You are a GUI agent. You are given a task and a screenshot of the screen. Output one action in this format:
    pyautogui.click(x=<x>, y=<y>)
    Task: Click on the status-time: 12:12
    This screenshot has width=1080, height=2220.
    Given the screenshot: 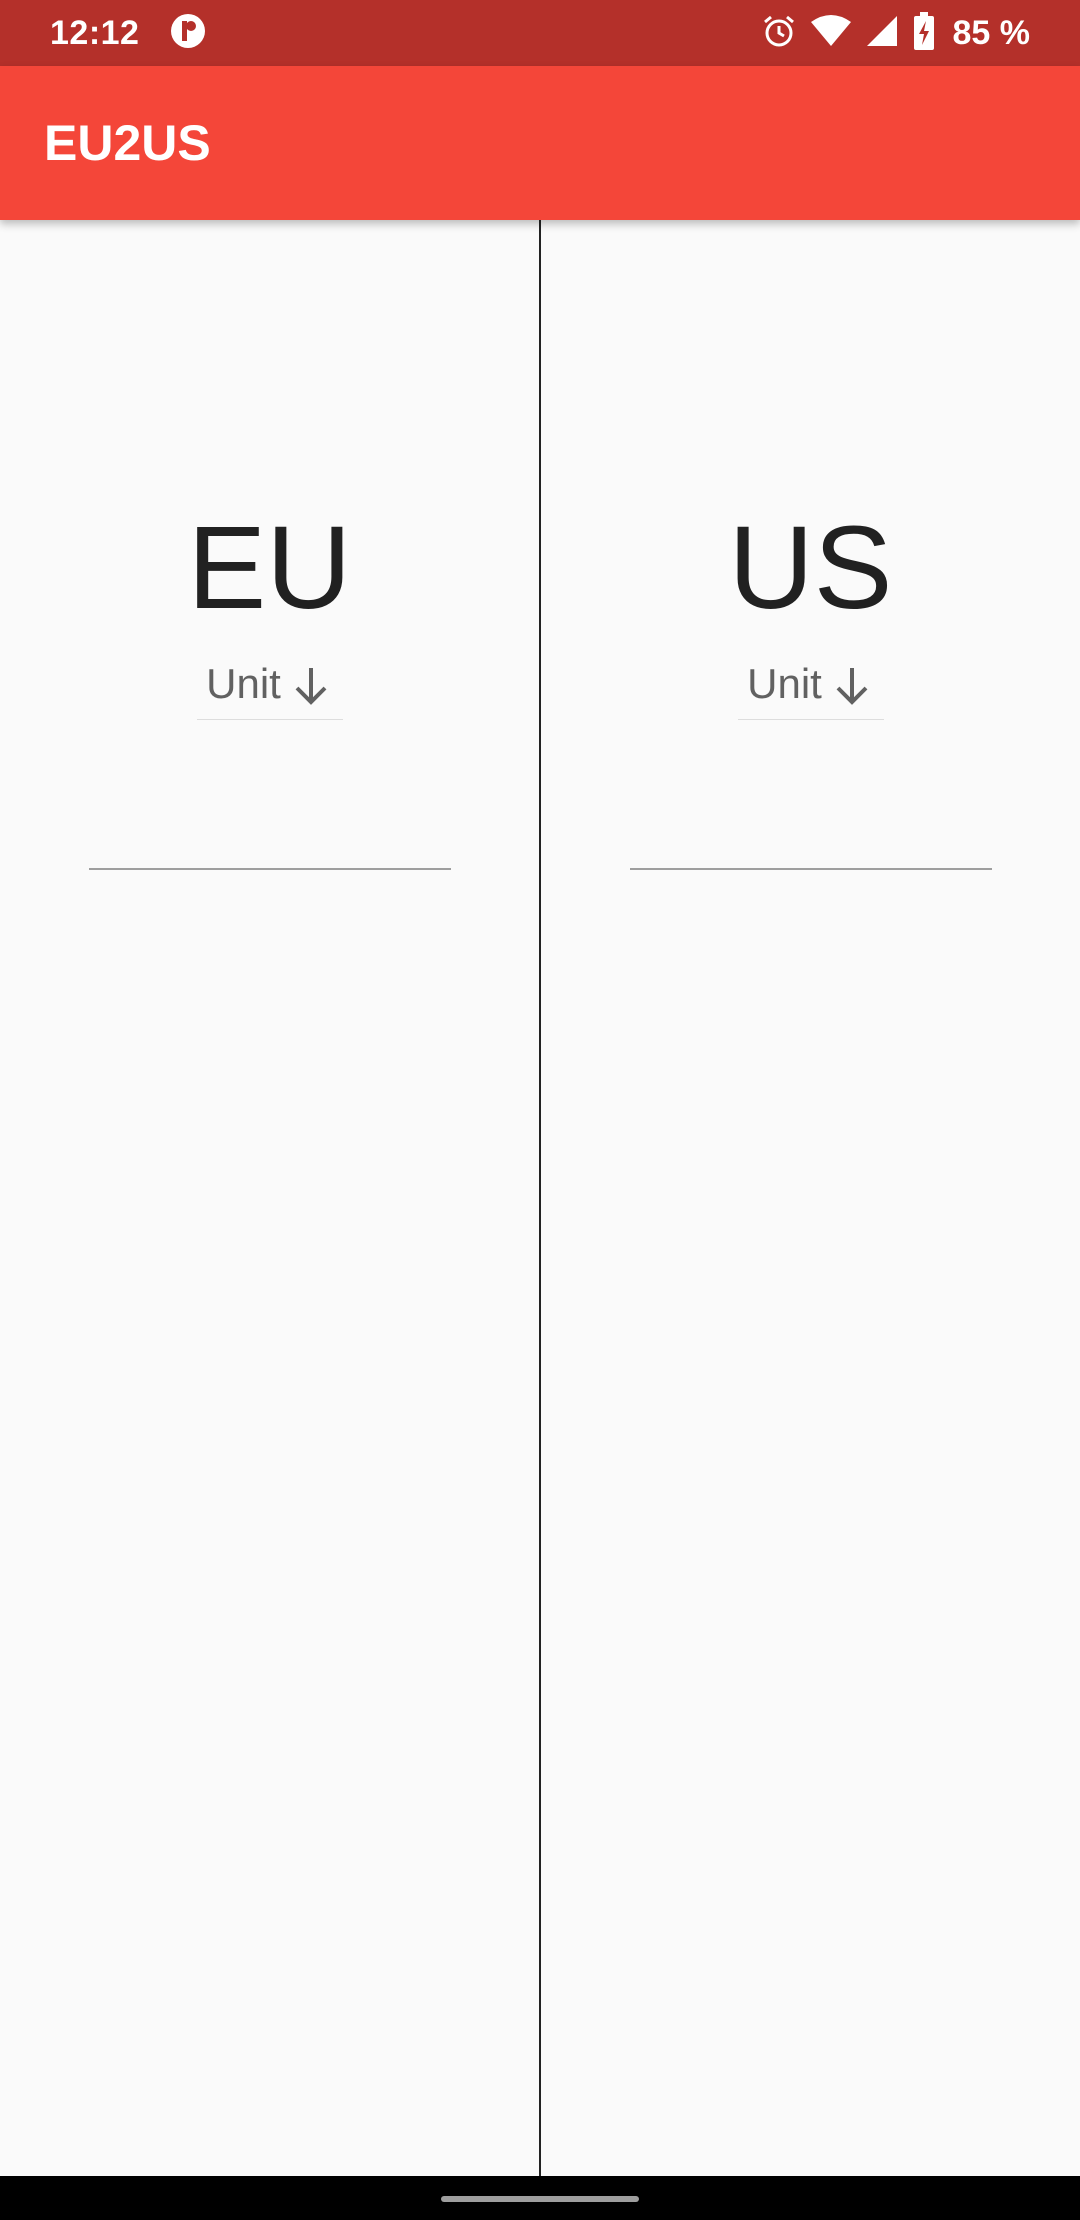 What is the action you would take?
    pyautogui.click(x=95, y=32)
    